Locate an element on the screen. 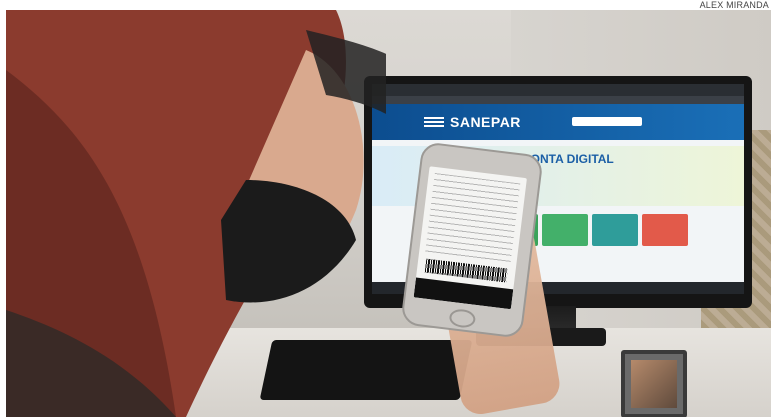 This screenshot has height=417, width=771. browser-address-bar is located at coordinates (558, 100).